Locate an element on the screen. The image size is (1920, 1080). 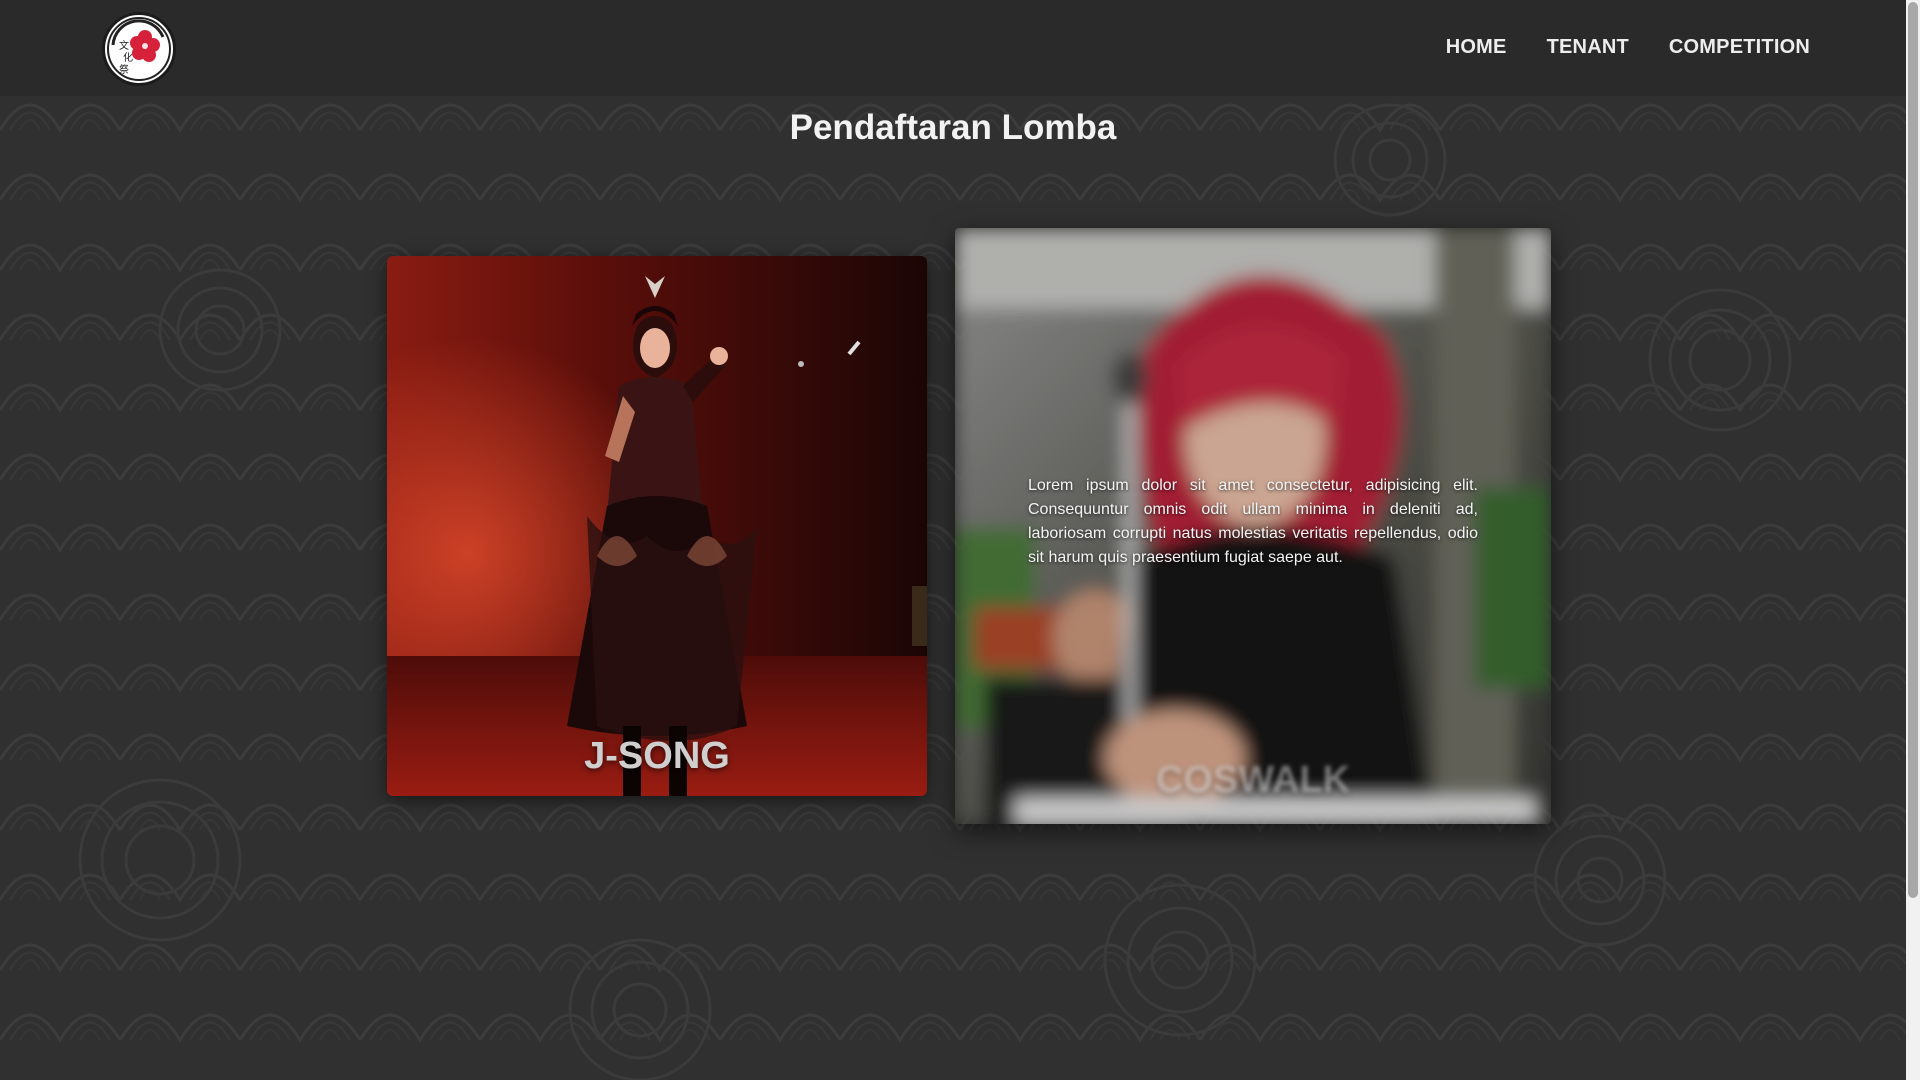
nav-competition-link: COMPETITION is located at coordinates (1739, 47).